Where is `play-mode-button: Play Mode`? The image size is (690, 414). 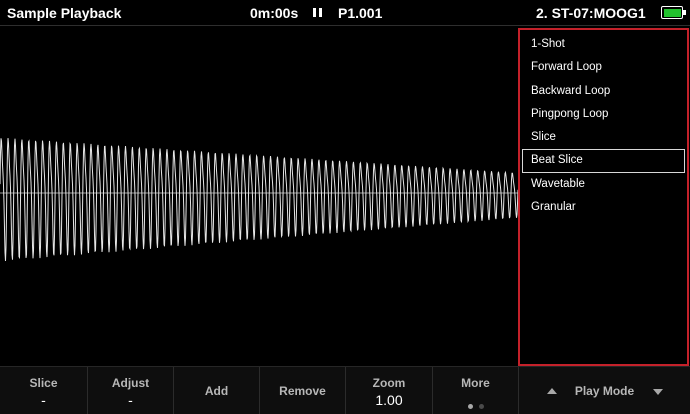
play-mode-button: Play Mode is located at coordinates (604, 390).